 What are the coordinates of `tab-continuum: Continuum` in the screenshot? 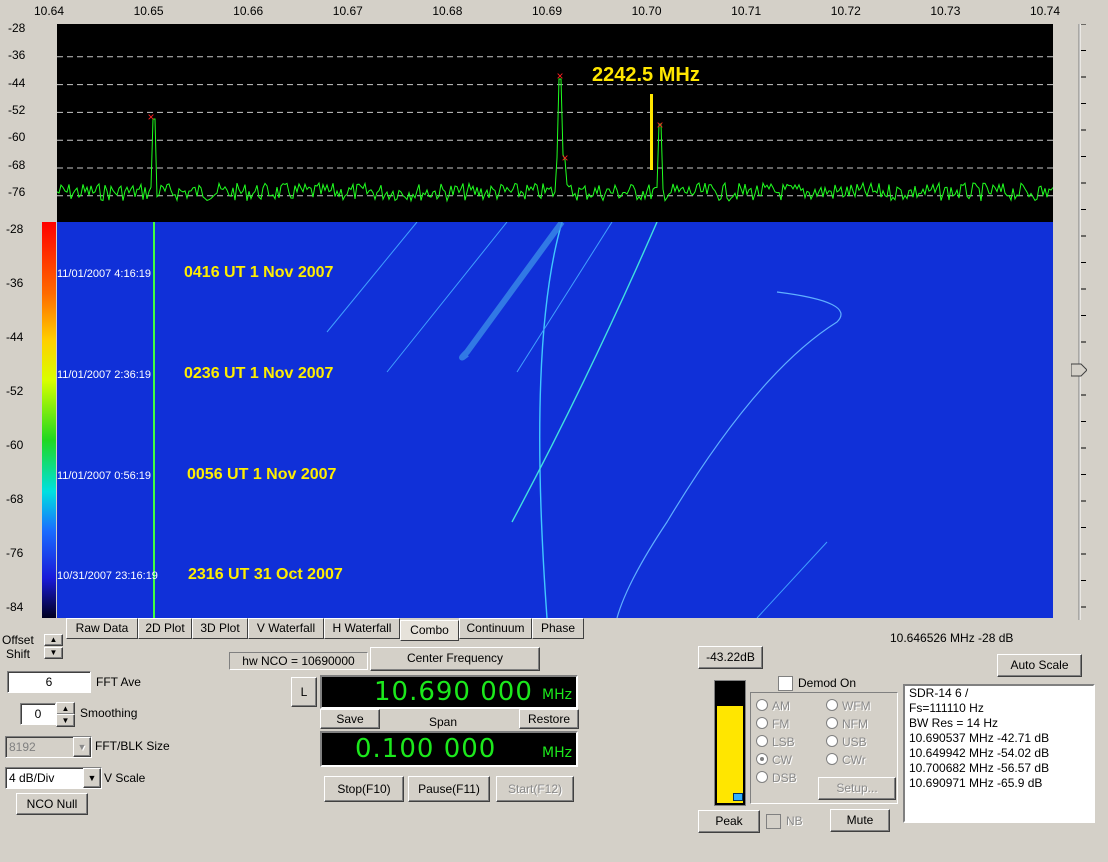 It's located at (495, 628).